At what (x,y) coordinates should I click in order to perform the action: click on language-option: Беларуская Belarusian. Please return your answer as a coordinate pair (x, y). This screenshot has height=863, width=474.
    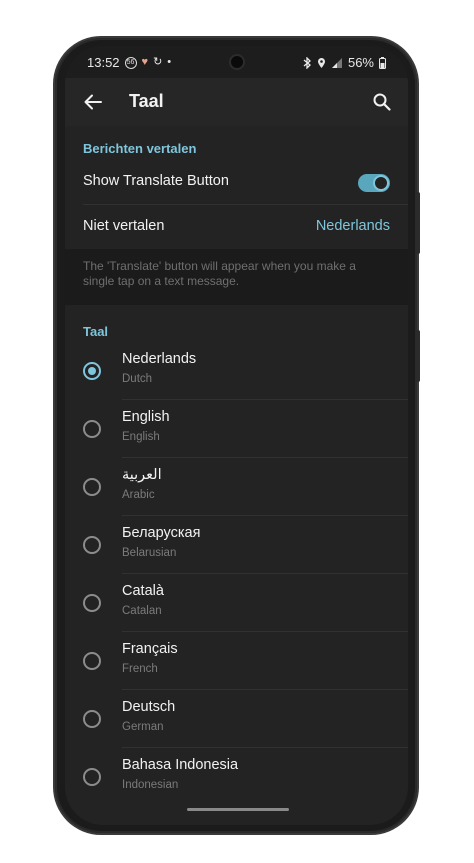
    Looking at the image, I should click on (236, 545).